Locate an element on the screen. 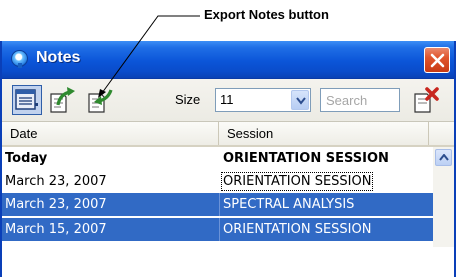  table-row: Today ORIENTATION SESSION is located at coordinates (228, 158).